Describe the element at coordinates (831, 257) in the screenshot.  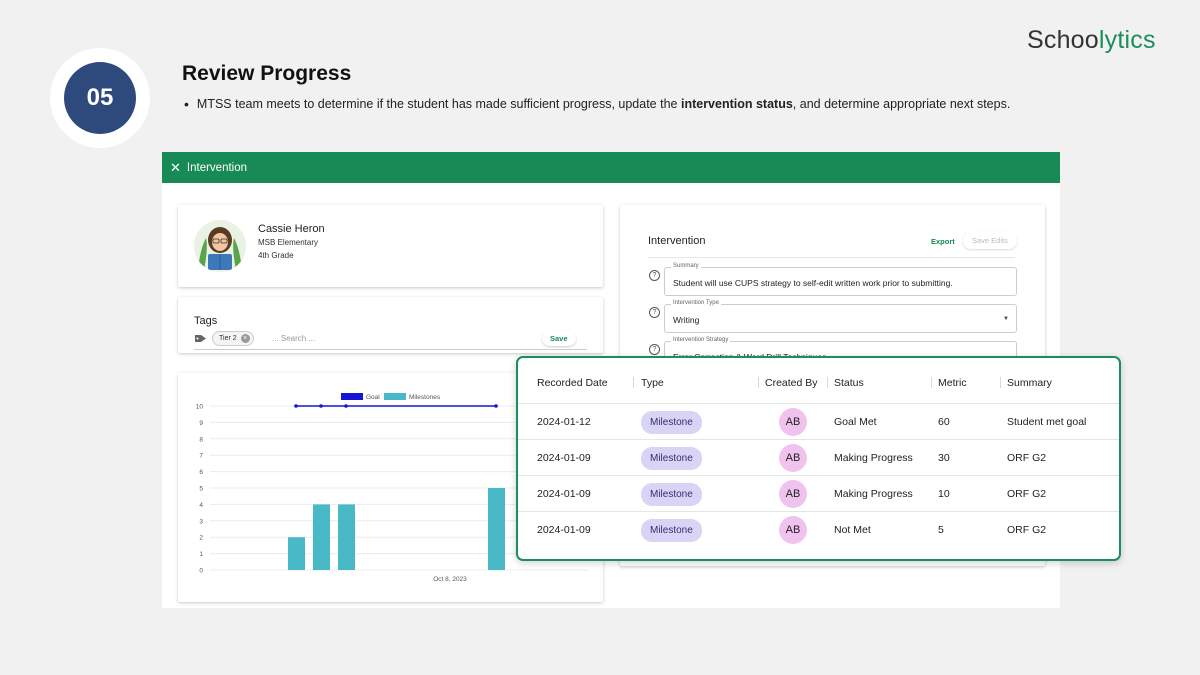
I see `divider` at that location.